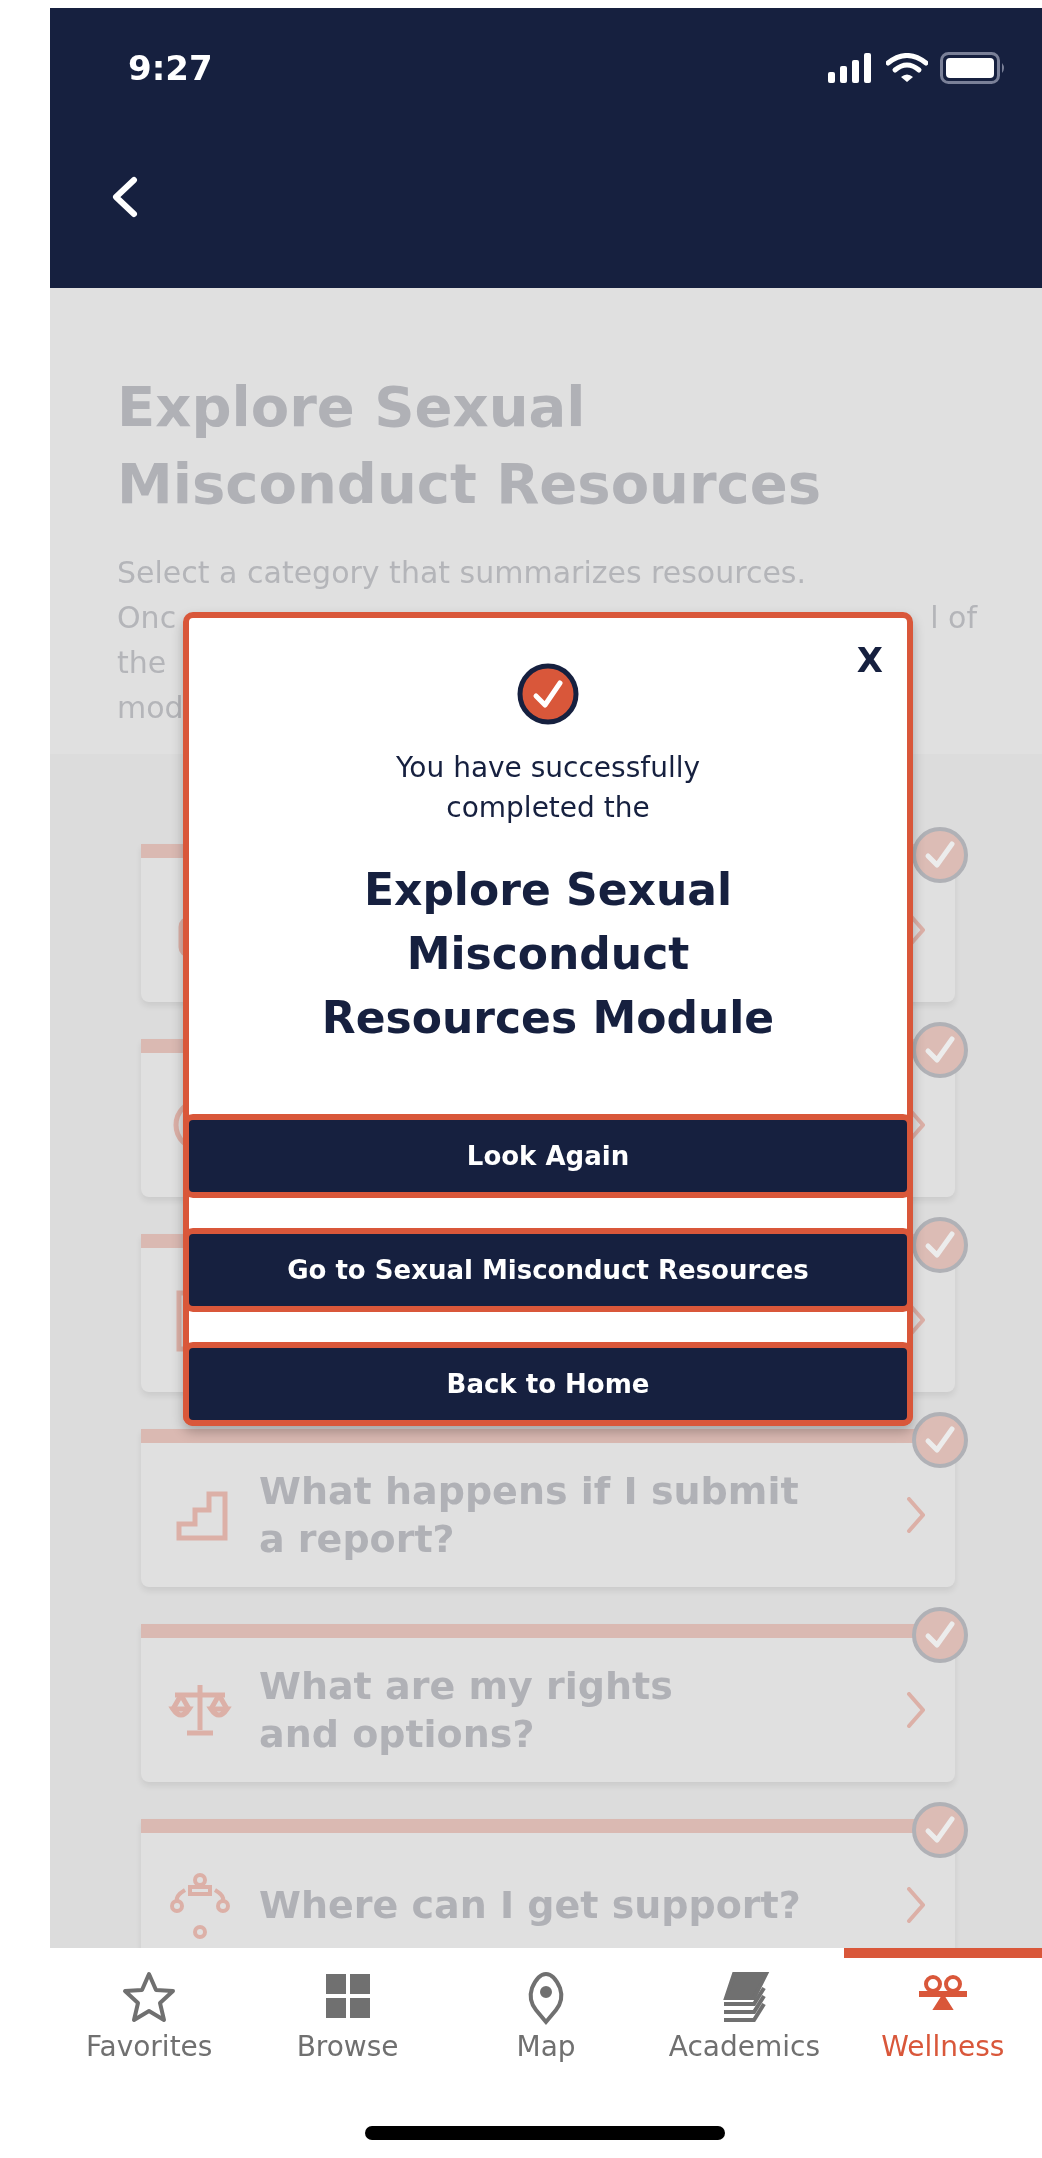 This screenshot has width=1042, height=2158. What do you see at coordinates (347, 2013) in the screenshot?
I see `tab: Browse` at bounding box center [347, 2013].